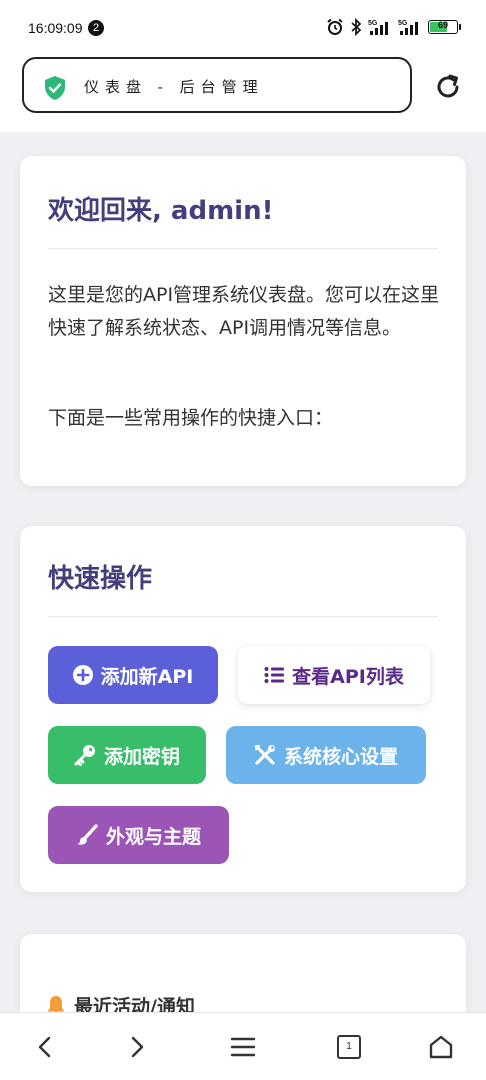 The height and width of the screenshot is (1080, 486). I want to click on recent-activity-card: 最近活动/通知, so click(243, 973).